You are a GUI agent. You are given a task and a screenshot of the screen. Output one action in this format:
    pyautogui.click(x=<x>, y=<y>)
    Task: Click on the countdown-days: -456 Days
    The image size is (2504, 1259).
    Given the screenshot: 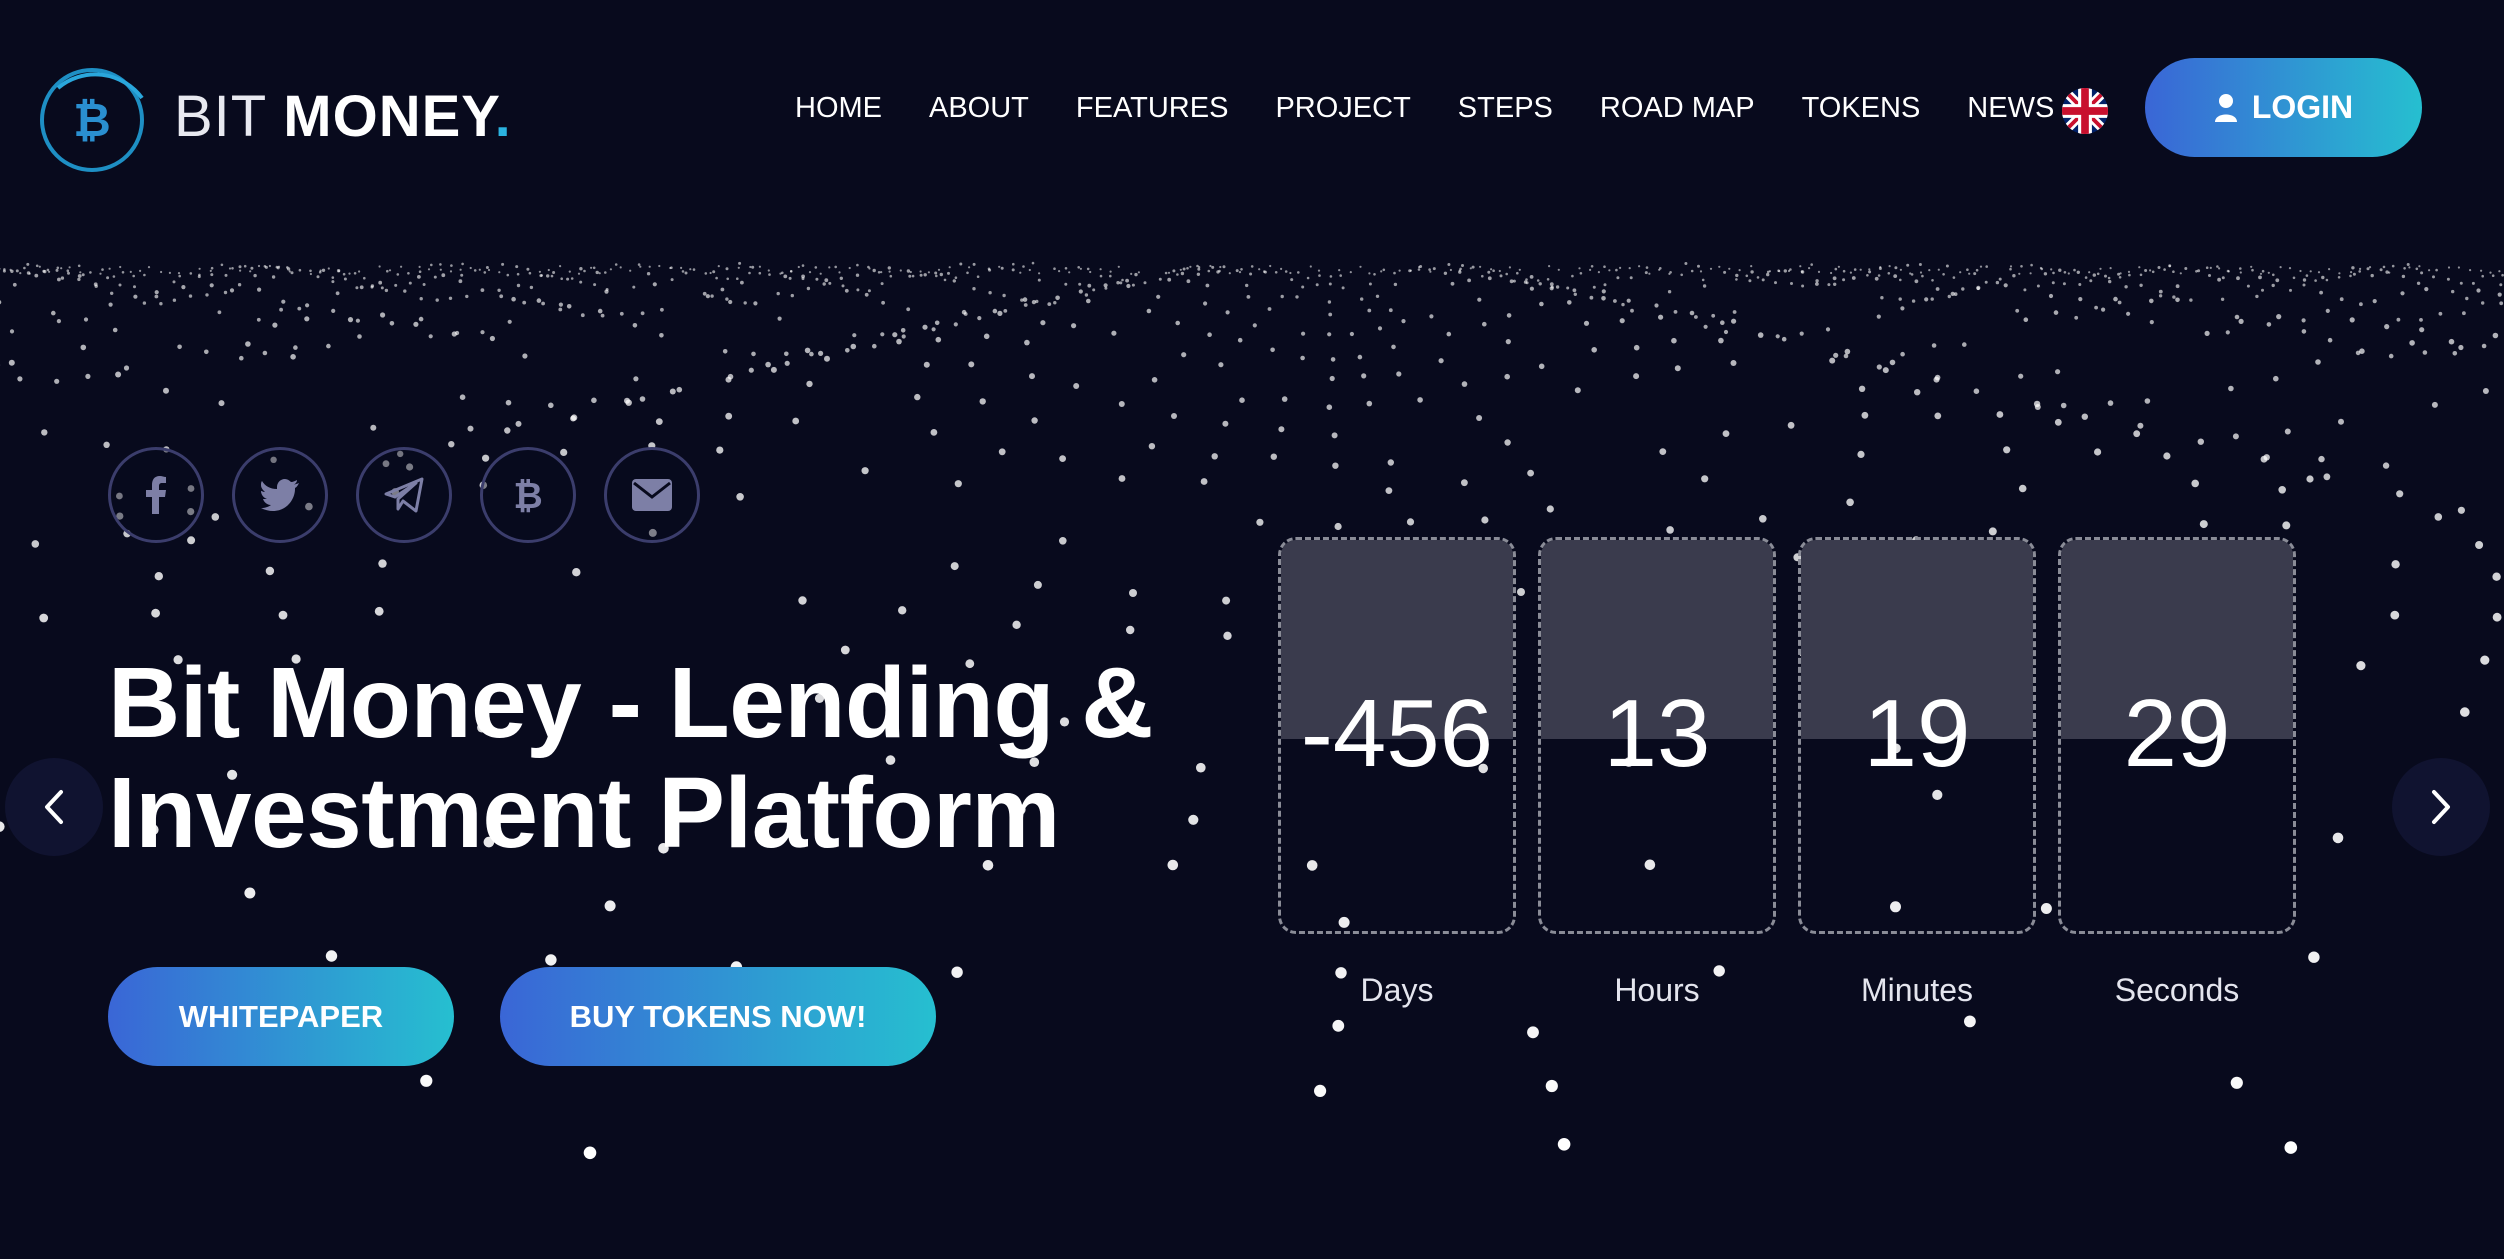 What is the action you would take?
    pyautogui.click(x=1397, y=773)
    